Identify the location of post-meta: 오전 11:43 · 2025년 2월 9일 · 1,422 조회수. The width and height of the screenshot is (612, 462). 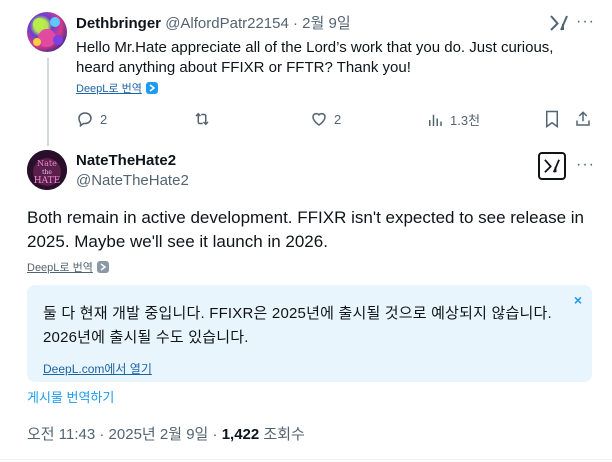
(166, 433).